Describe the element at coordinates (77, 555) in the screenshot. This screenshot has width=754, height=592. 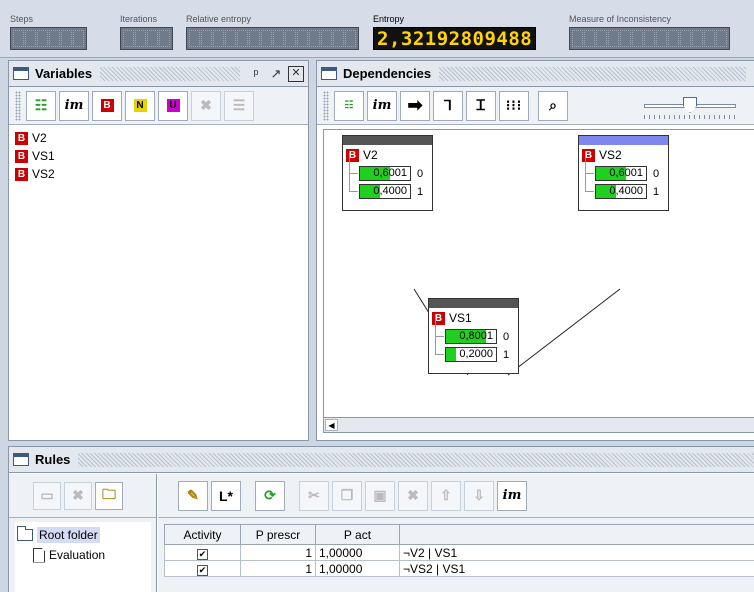
I see `tree-item-label: Evaluation` at that location.